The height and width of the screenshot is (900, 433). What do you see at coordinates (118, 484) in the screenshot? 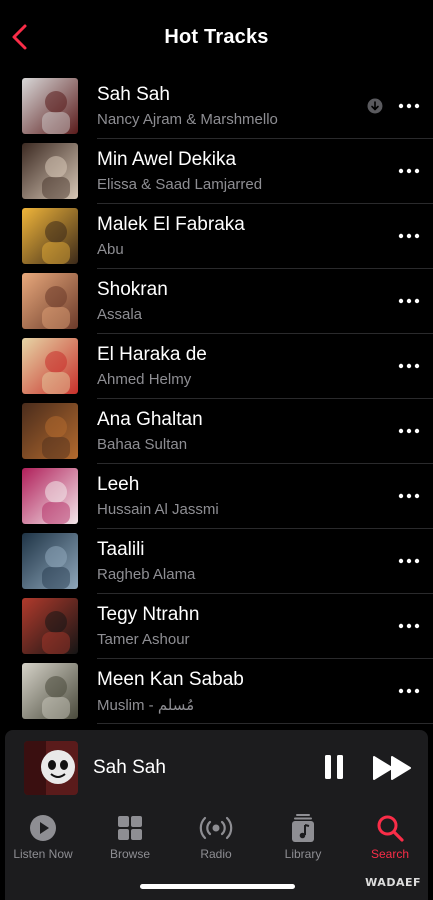
I see `track-title: Leeh` at bounding box center [118, 484].